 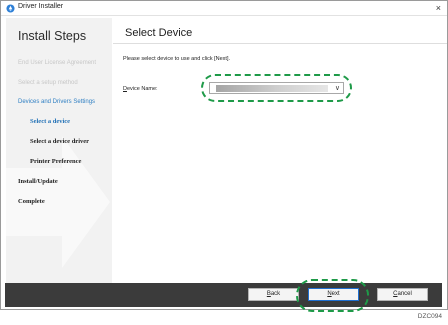 What do you see at coordinates (41, 6) in the screenshot?
I see `window-title: Driver Installer` at bounding box center [41, 6].